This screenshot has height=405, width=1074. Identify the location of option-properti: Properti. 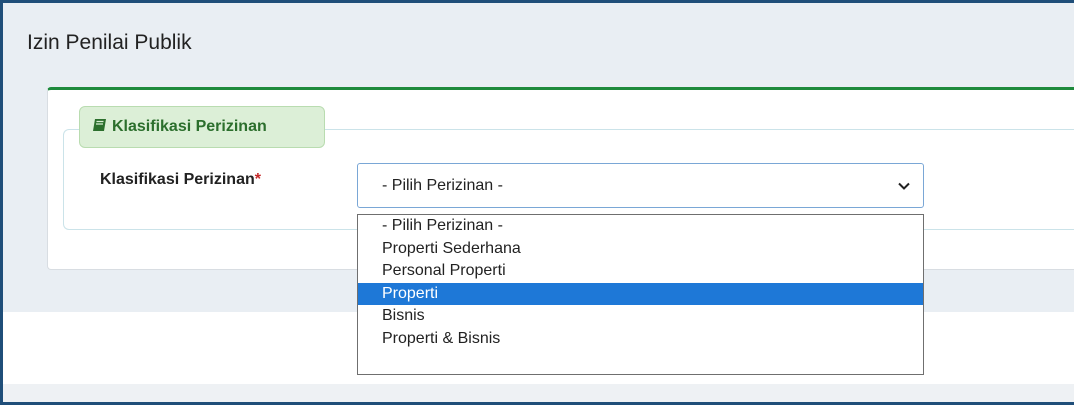
(640, 293).